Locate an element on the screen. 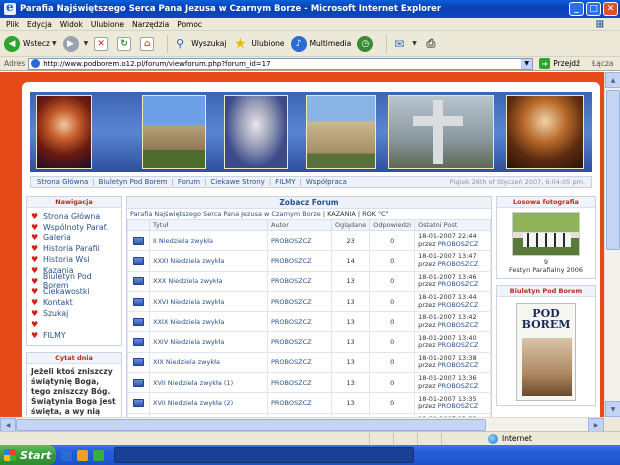  stop-button: ✕ is located at coordinates (102, 43).